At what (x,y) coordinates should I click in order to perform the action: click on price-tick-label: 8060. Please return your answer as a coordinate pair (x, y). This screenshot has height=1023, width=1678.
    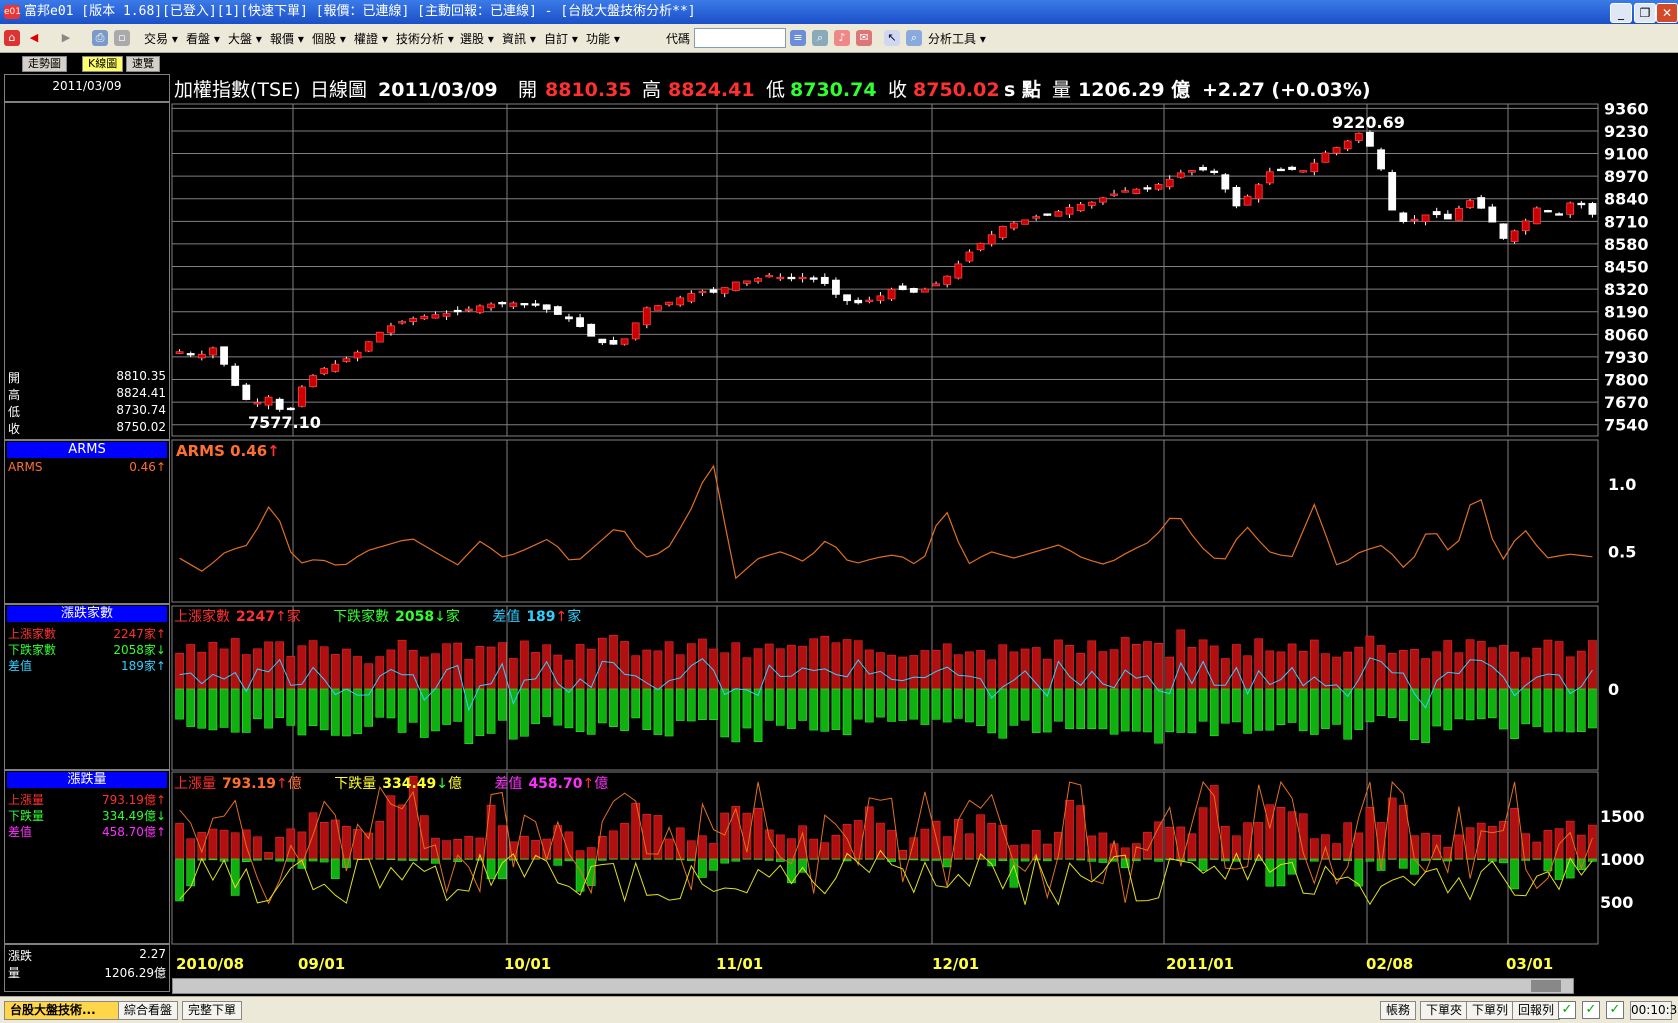
    Looking at the image, I should click on (1626, 334).